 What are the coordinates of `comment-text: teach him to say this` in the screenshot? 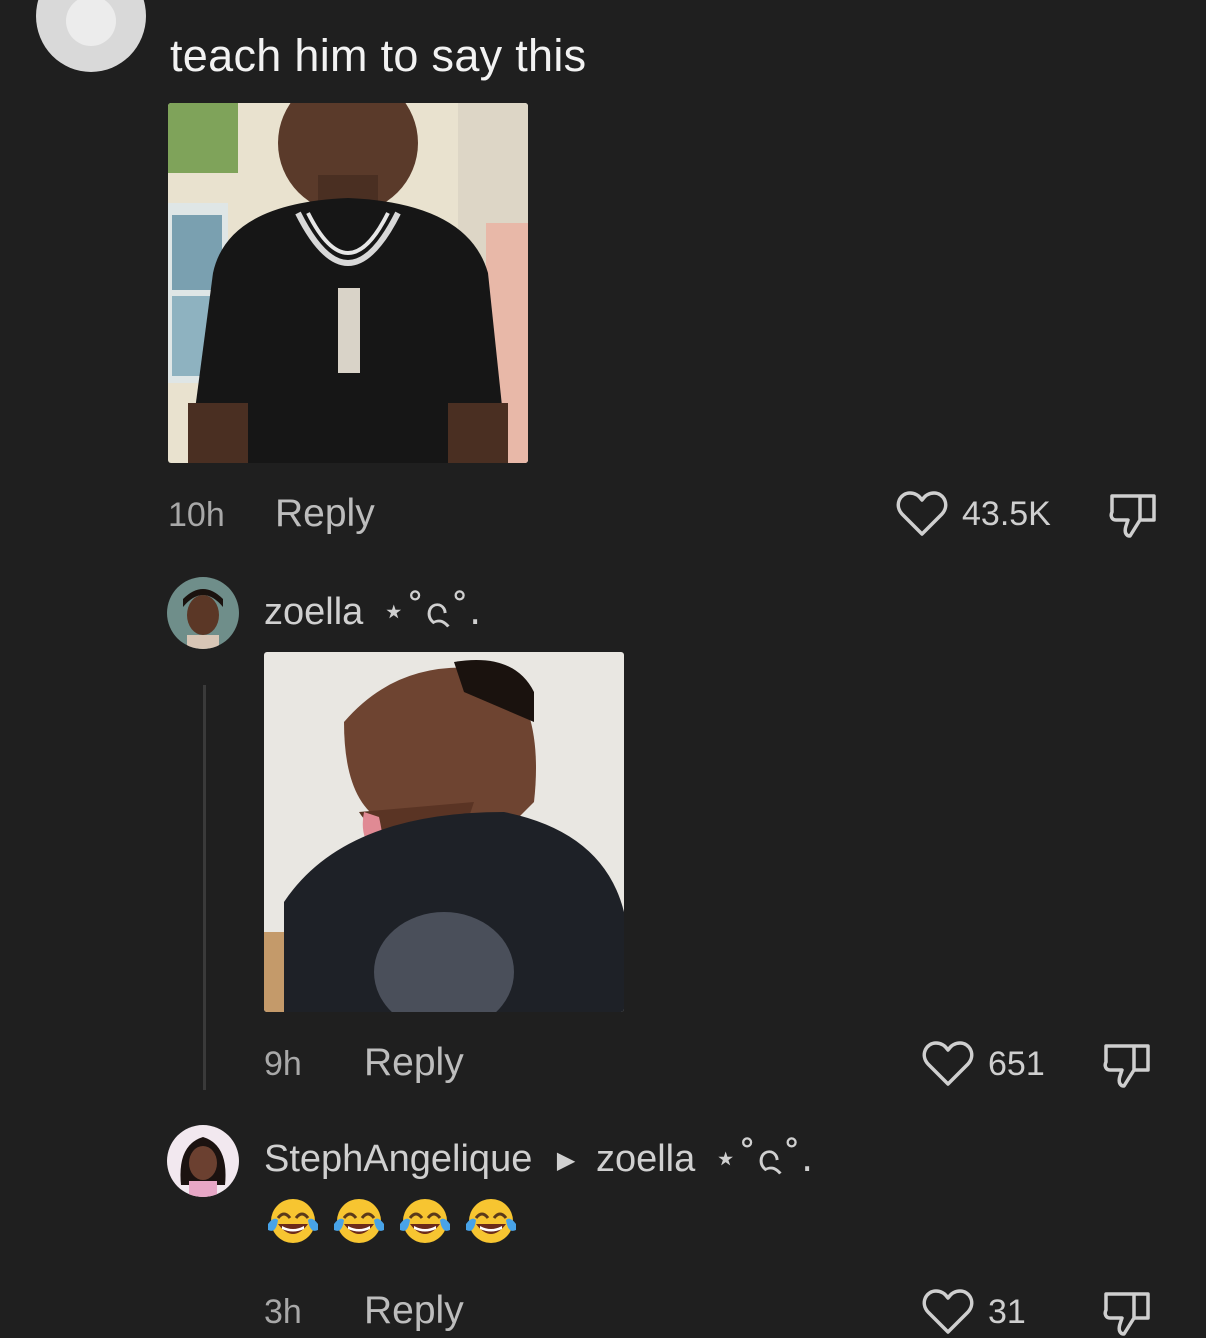 It's located at (378, 55).